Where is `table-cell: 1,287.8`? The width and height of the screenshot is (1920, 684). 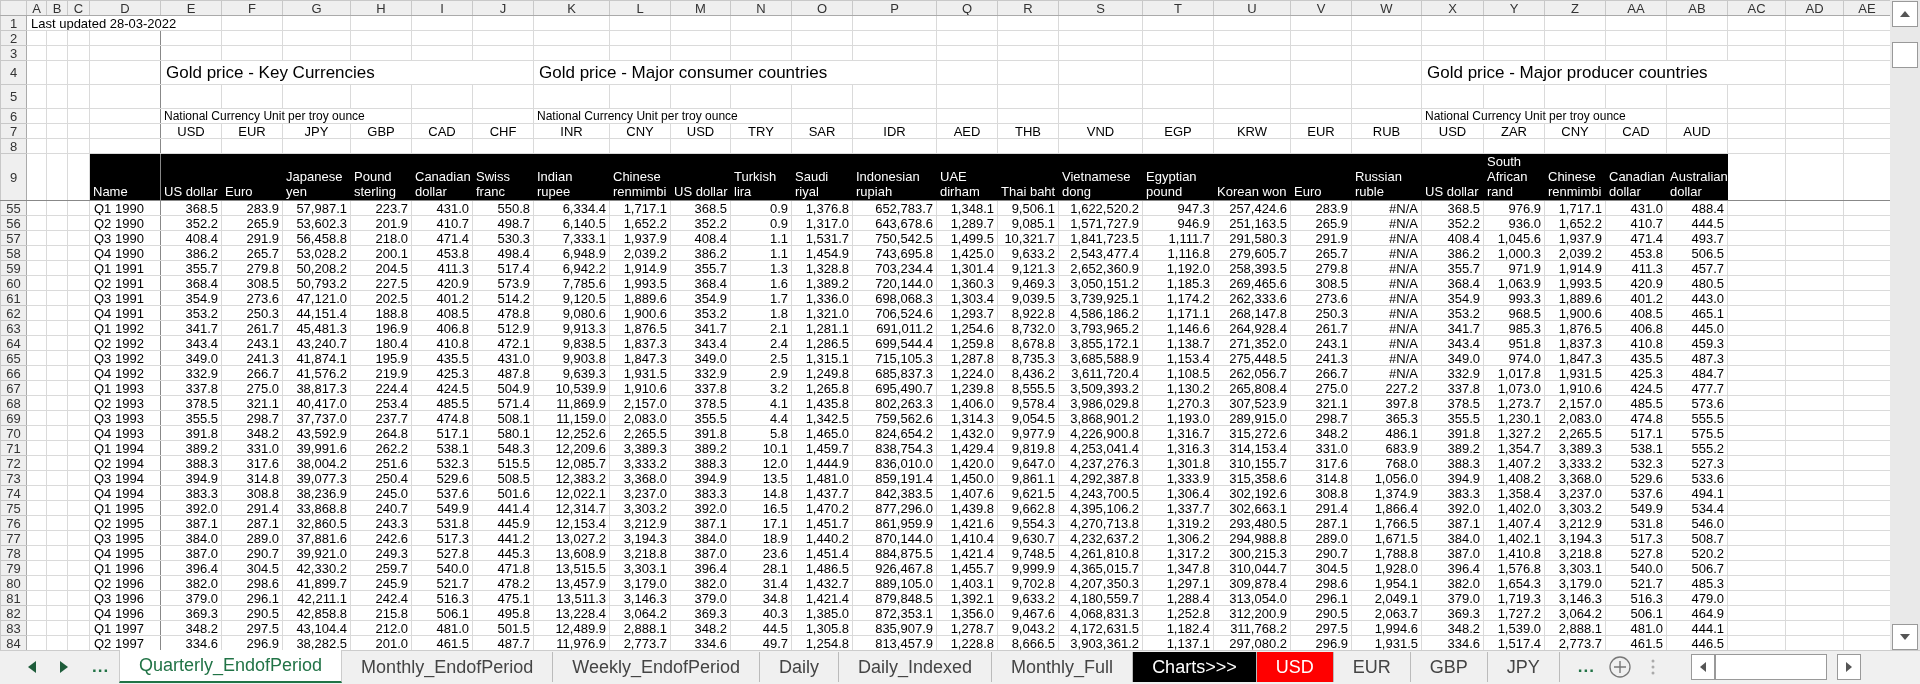 table-cell: 1,287.8 is located at coordinates (967, 358).